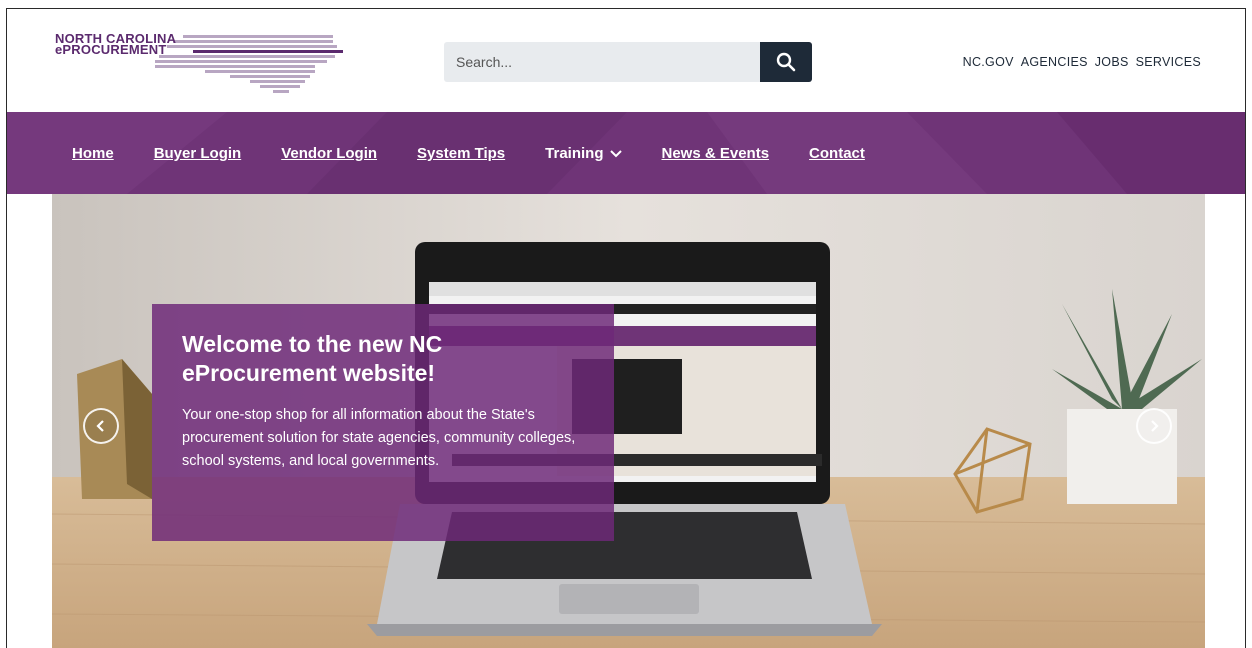 The image size is (1252, 648). I want to click on nav-vendor-login: Vendor Login, so click(329, 153).